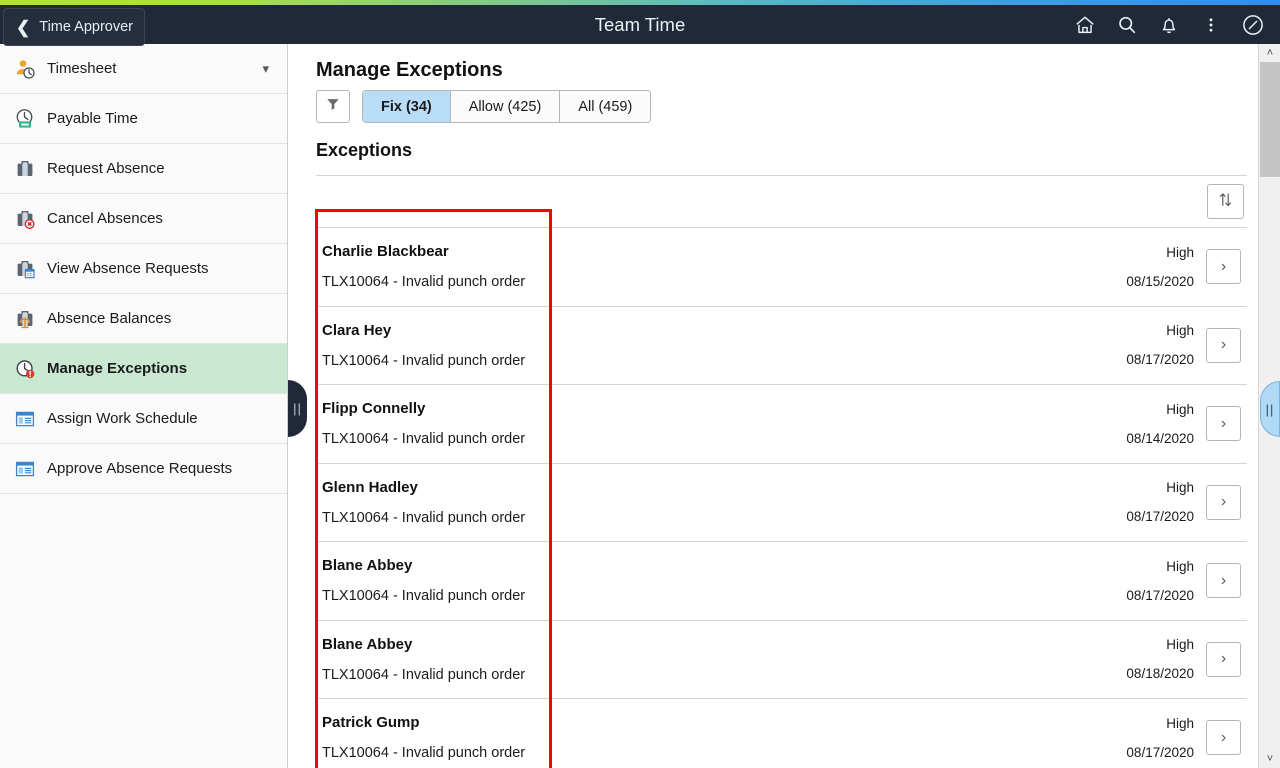 The width and height of the screenshot is (1280, 768). What do you see at coordinates (143, 69) in the screenshot?
I see `sidebar-item-timesheet: Timesheet ▾` at bounding box center [143, 69].